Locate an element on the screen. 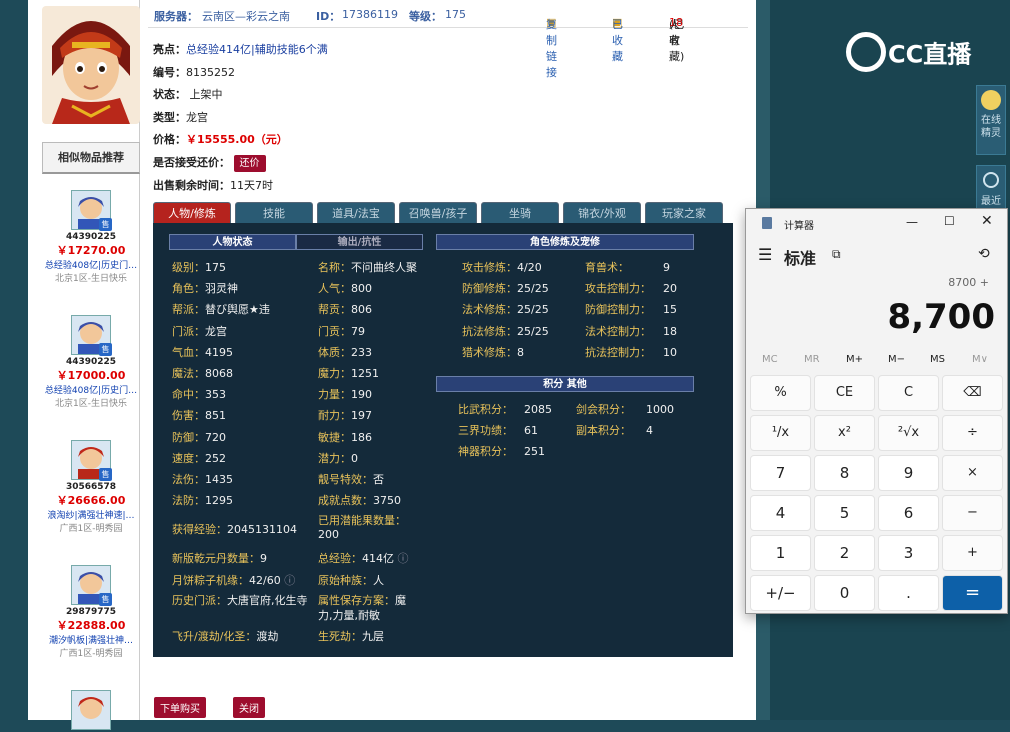 The width and height of the screenshot is (1010, 732). attr-row-value: 1251 is located at coordinates (365, 373).